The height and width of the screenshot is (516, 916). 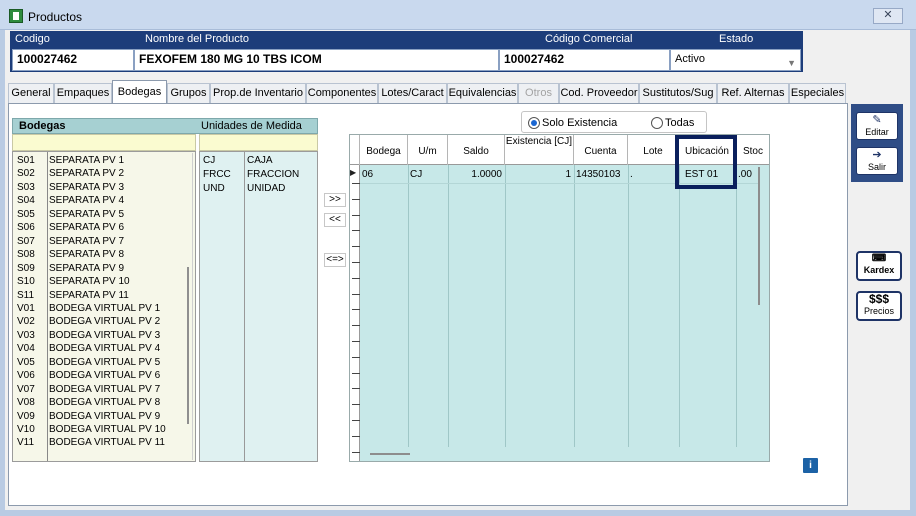 I want to click on col-um: U/m, so click(x=428, y=150).